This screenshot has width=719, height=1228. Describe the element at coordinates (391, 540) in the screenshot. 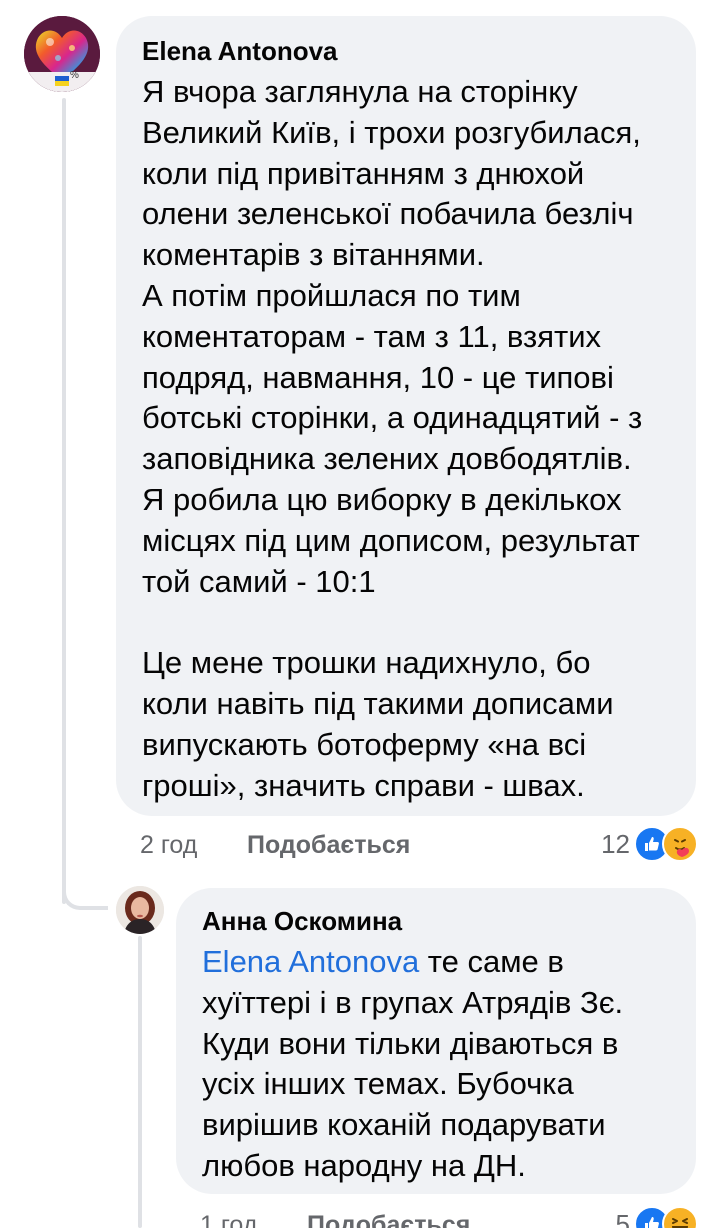

I see `comment-line: місцях під цим дописом, результат` at that location.